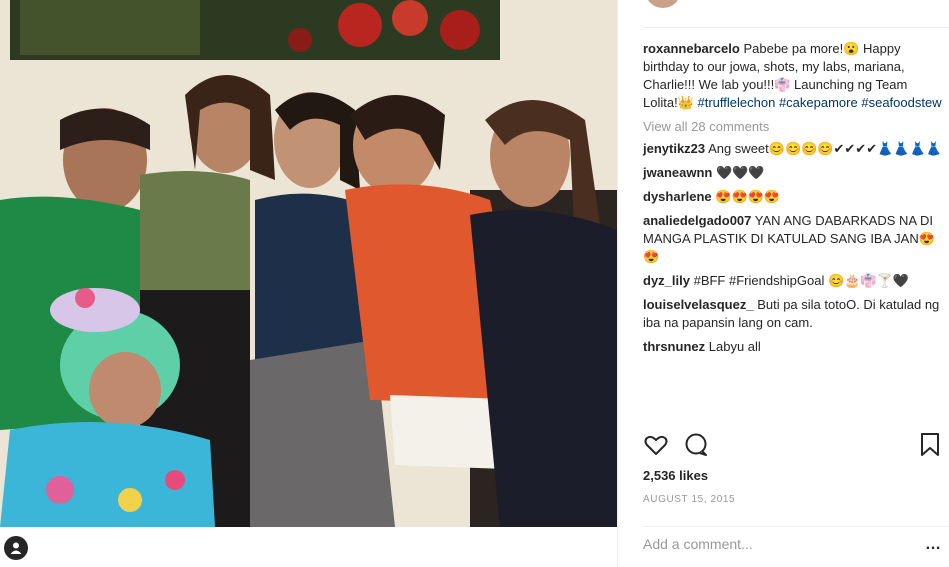 Image resolution: width=949 pixels, height=567 pixels. I want to click on likes-count: 2,536 likes, so click(675, 475).